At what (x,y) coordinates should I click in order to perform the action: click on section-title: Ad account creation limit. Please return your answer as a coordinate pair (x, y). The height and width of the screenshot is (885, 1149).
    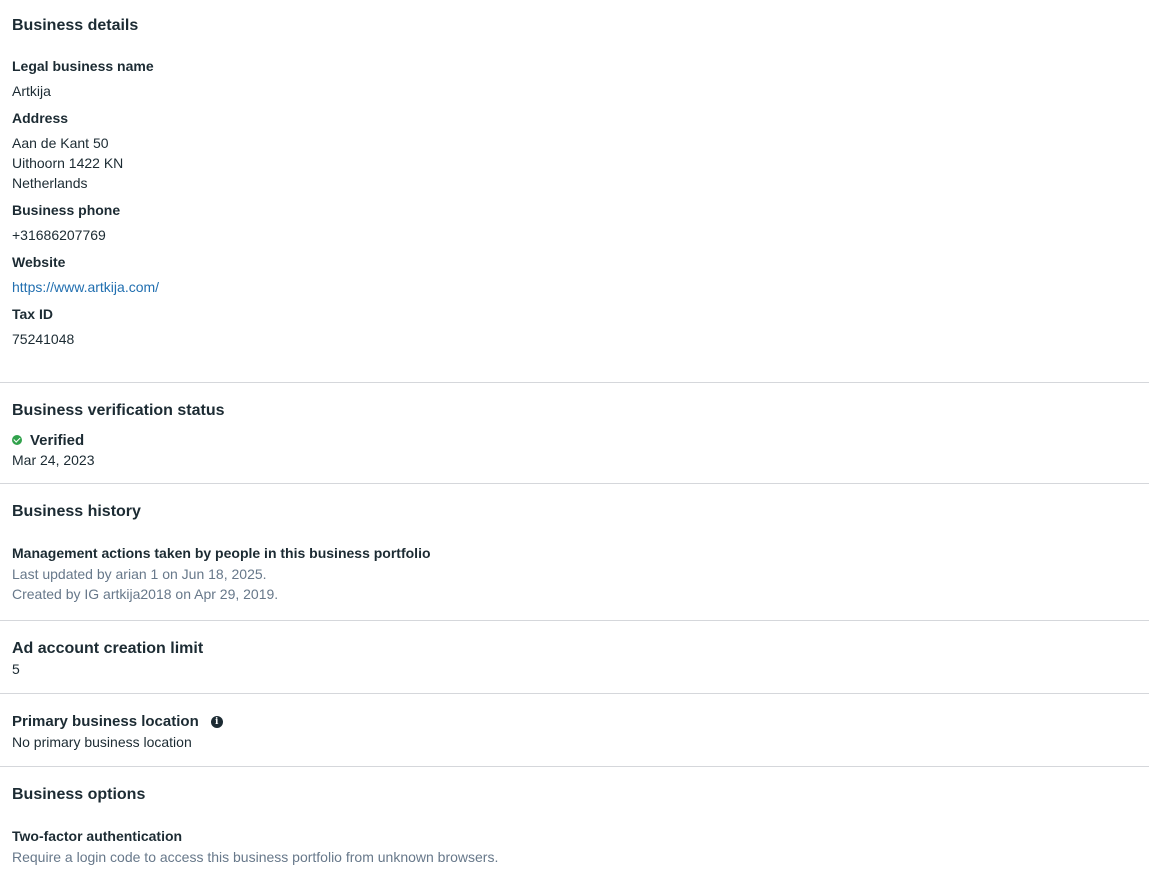
    Looking at the image, I should click on (108, 648).